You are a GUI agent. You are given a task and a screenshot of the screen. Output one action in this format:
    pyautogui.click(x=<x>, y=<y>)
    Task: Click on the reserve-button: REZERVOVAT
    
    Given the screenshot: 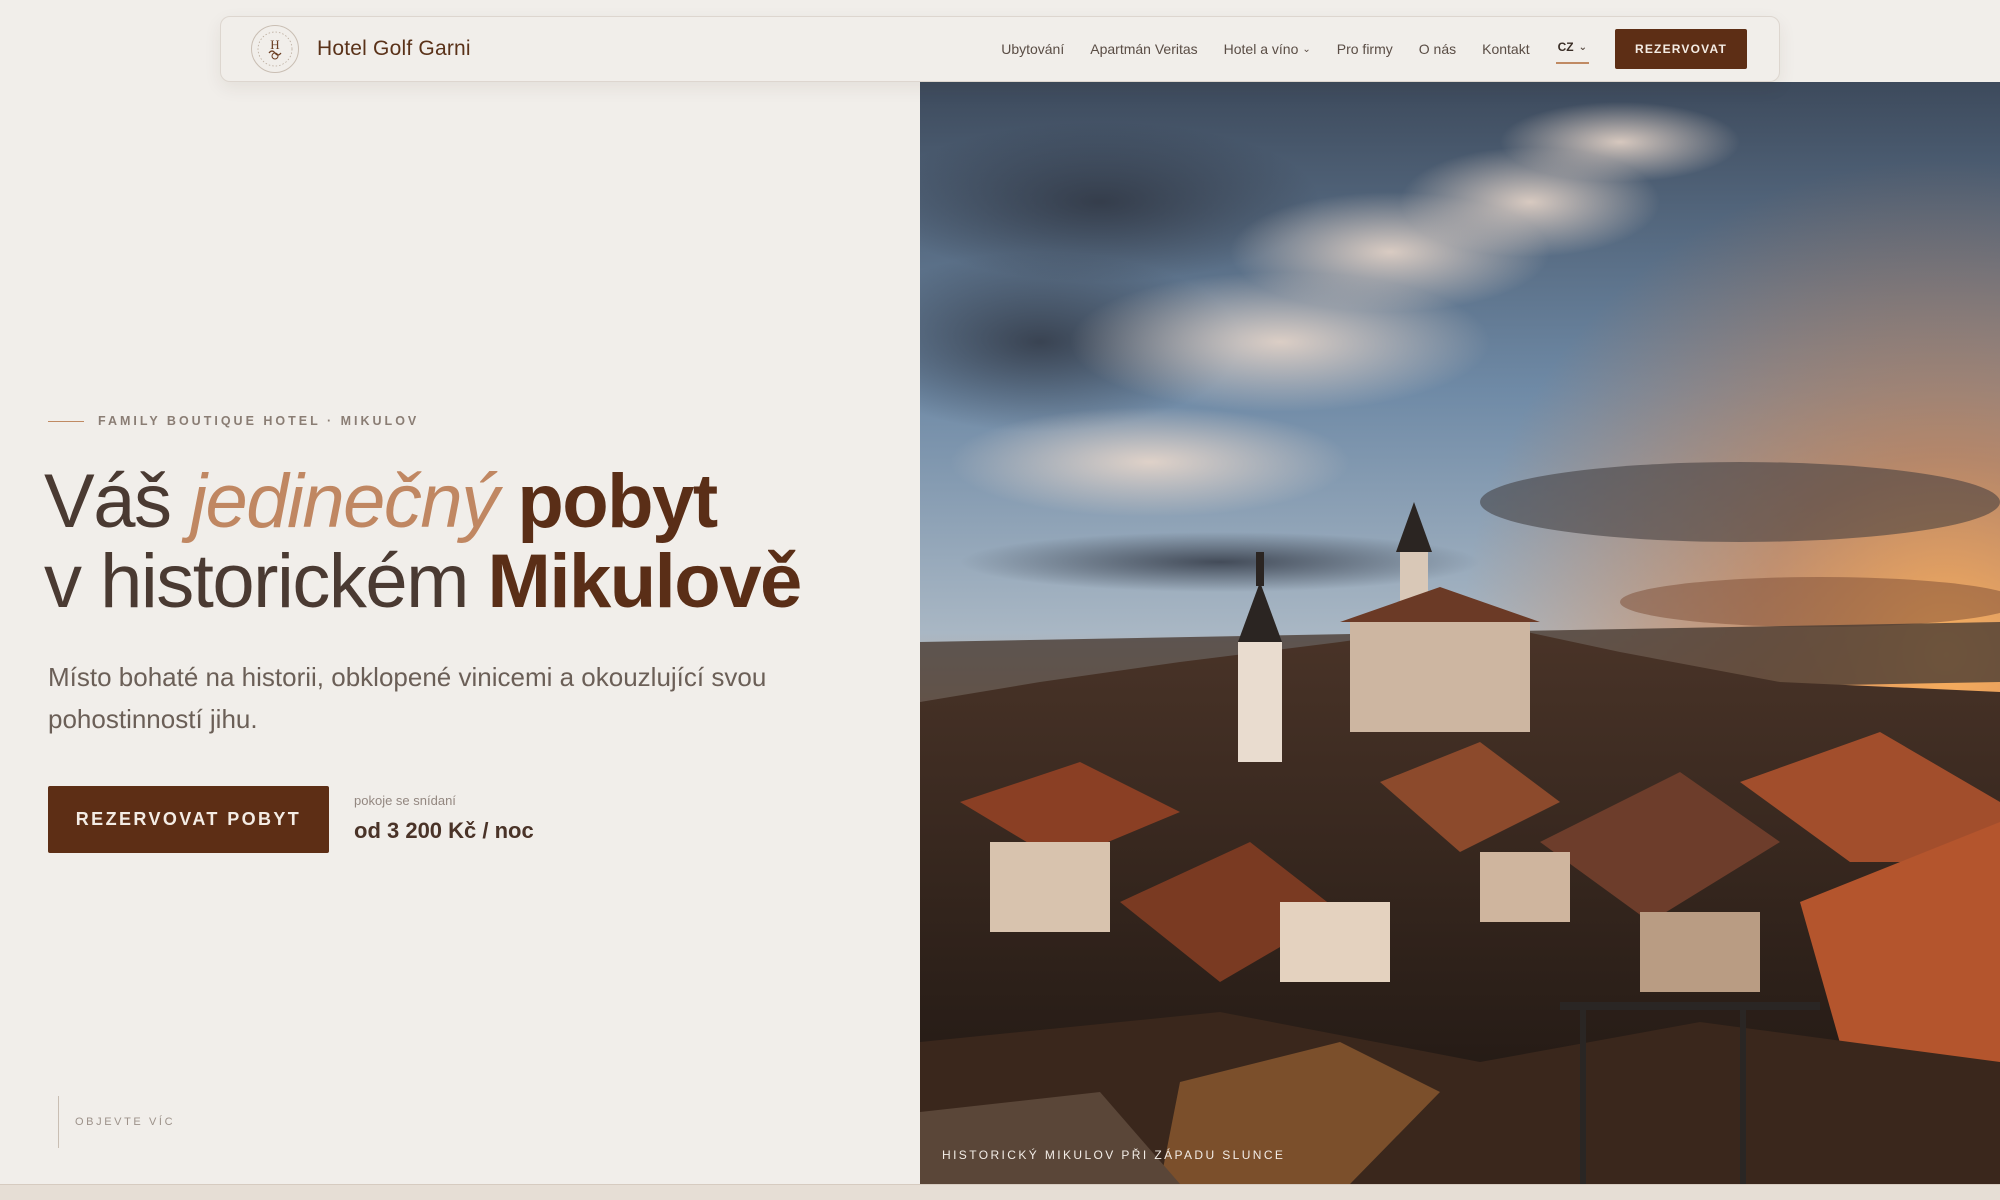 What is the action you would take?
    pyautogui.click(x=1680, y=49)
    